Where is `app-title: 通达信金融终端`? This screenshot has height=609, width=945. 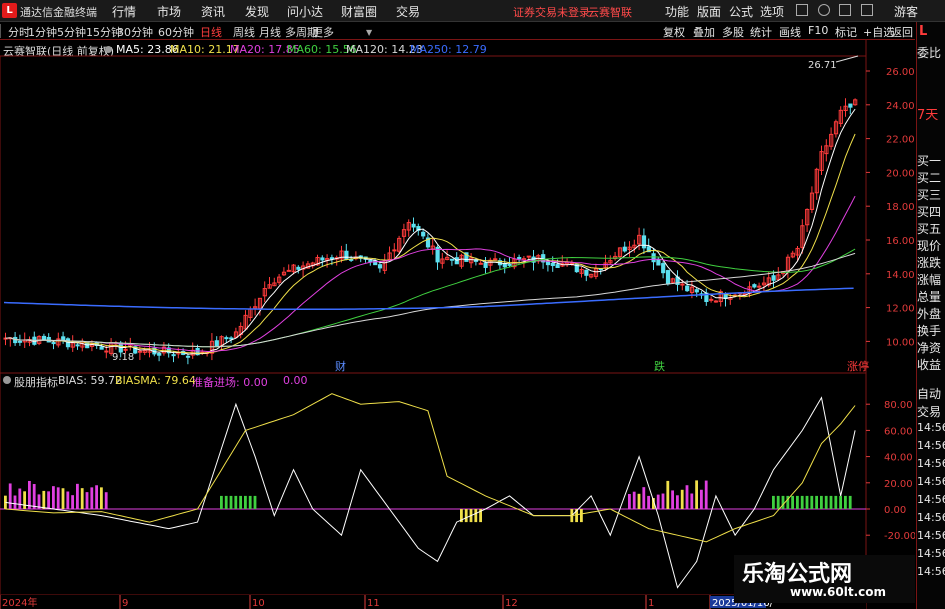 app-title: 通达信金融终端 is located at coordinates (58, 12).